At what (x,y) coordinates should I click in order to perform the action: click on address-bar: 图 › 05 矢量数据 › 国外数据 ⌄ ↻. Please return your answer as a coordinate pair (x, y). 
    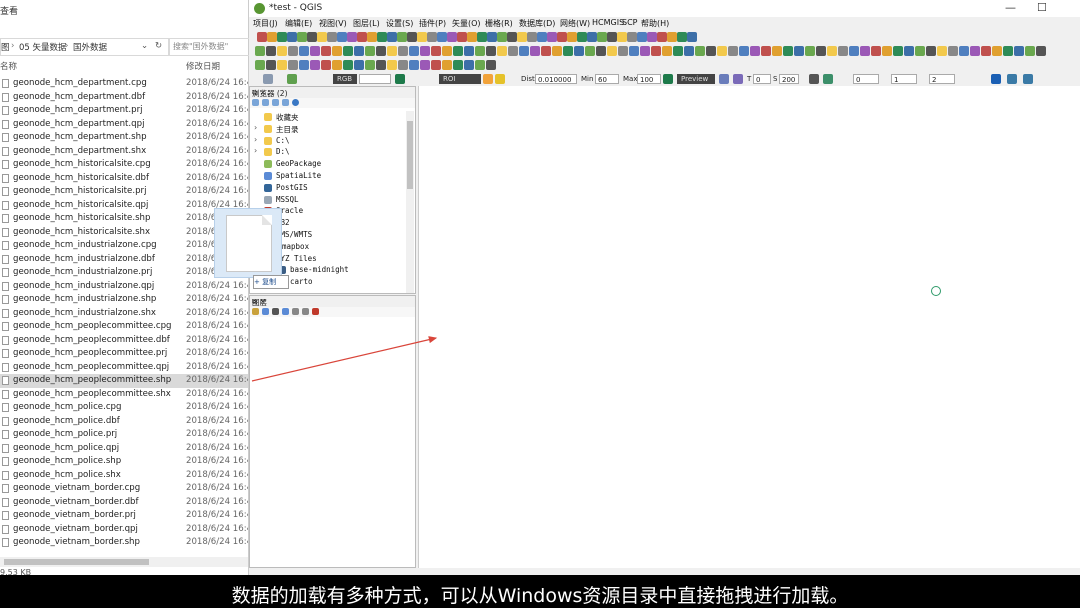
    Looking at the image, I should click on (85, 47).